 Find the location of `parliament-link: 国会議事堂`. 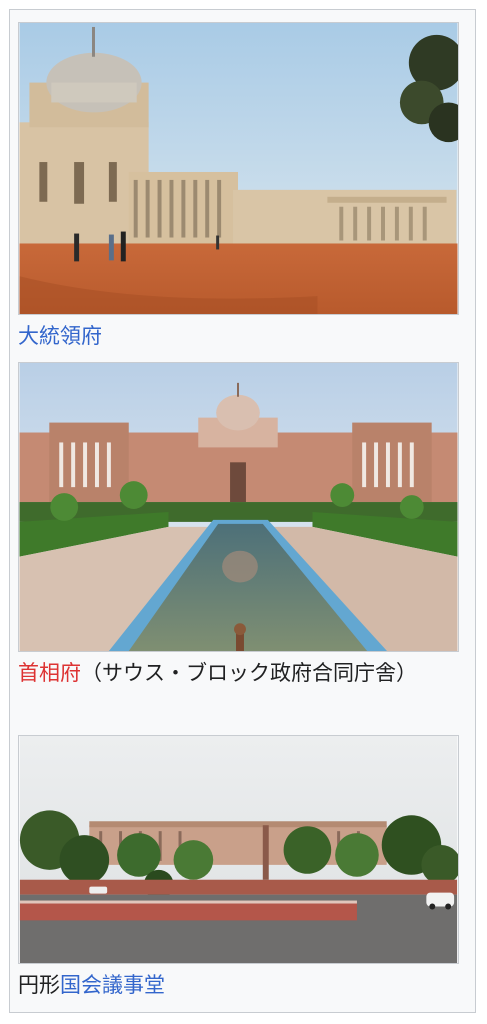

parliament-link: 国会議事堂 is located at coordinates (112, 985).